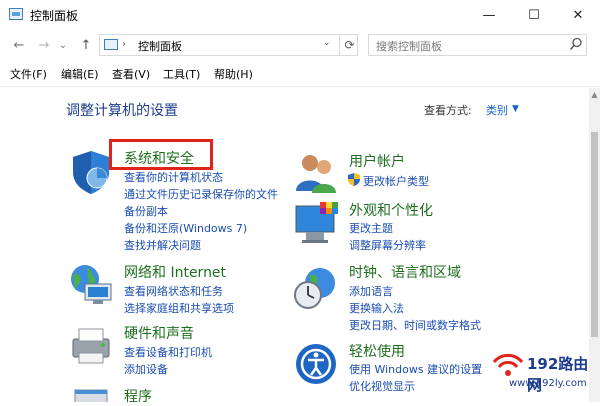  What do you see at coordinates (138, 396) in the screenshot?
I see `category-programs: 程序` at bounding box center [138, 396].